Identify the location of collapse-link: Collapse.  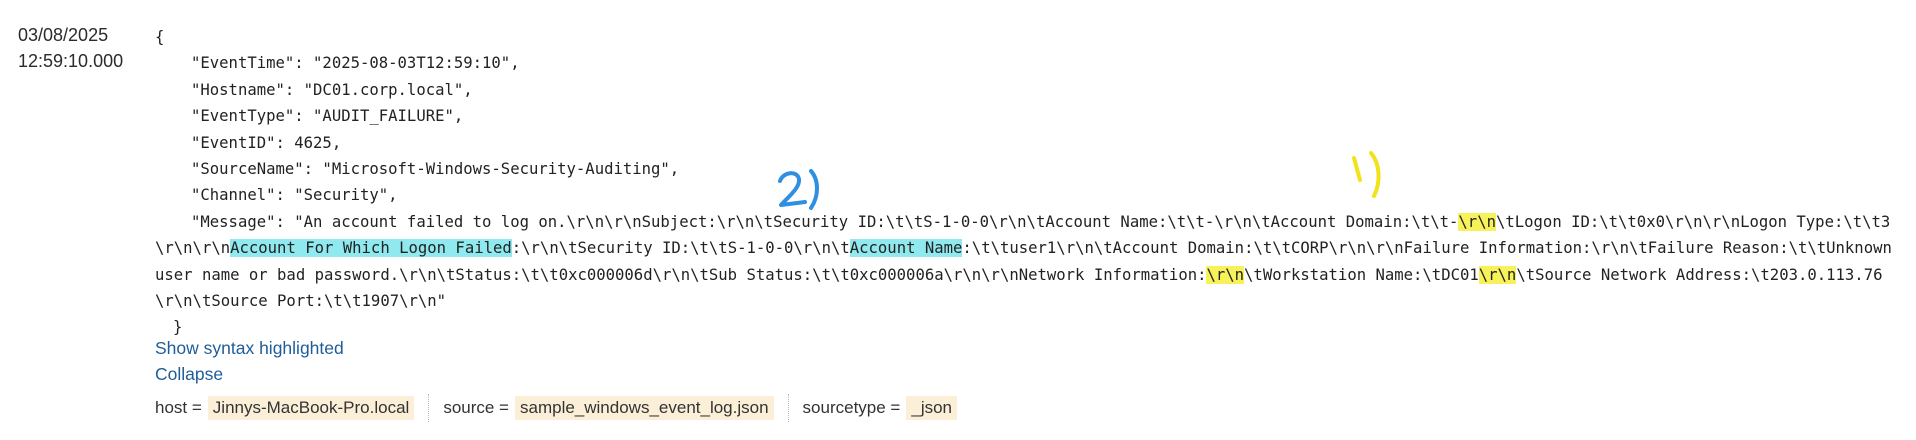
(189, 374).